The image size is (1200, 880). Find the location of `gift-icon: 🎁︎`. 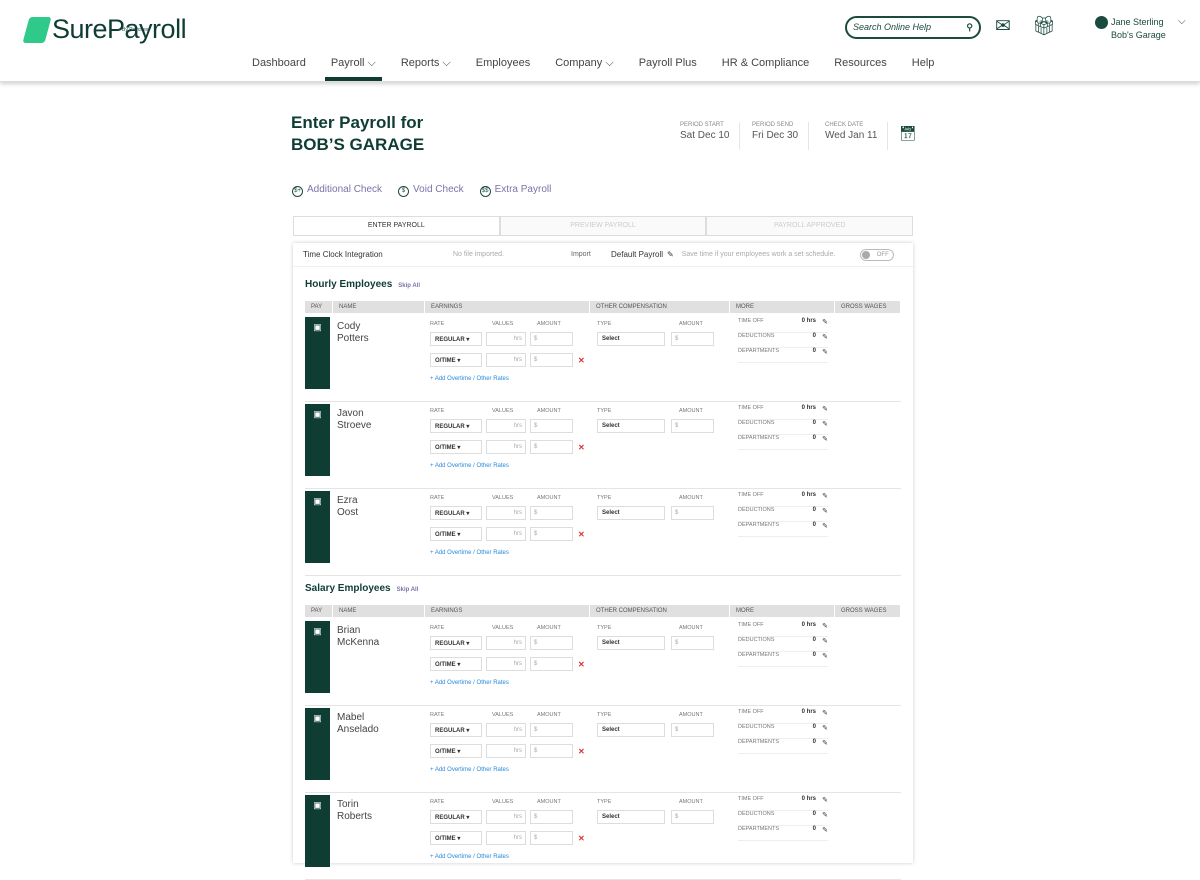

gift-icon: 🎁︎ is located at coordinates (1044, 26).